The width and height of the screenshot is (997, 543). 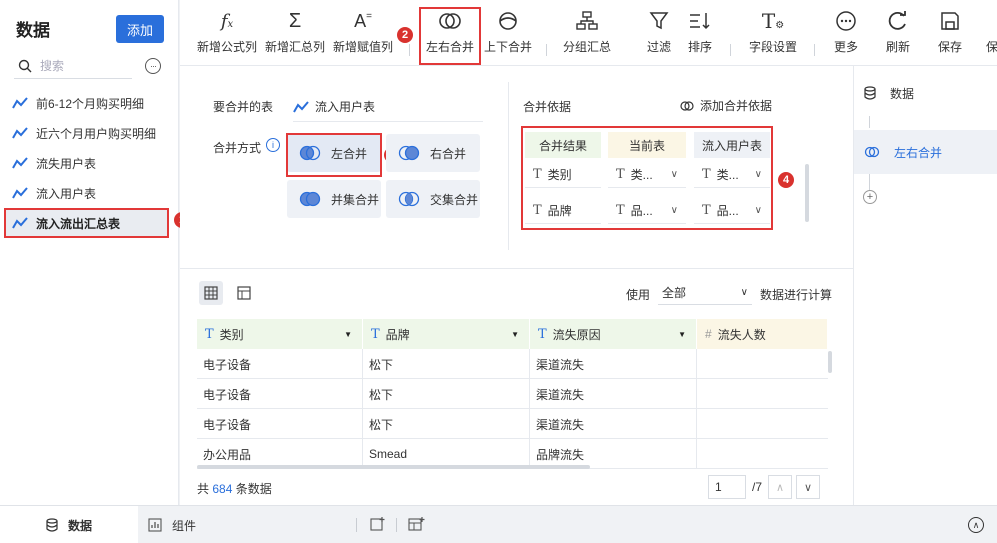 I want to click on mode-right-merge: 右合并, so click(x=433, y=153).